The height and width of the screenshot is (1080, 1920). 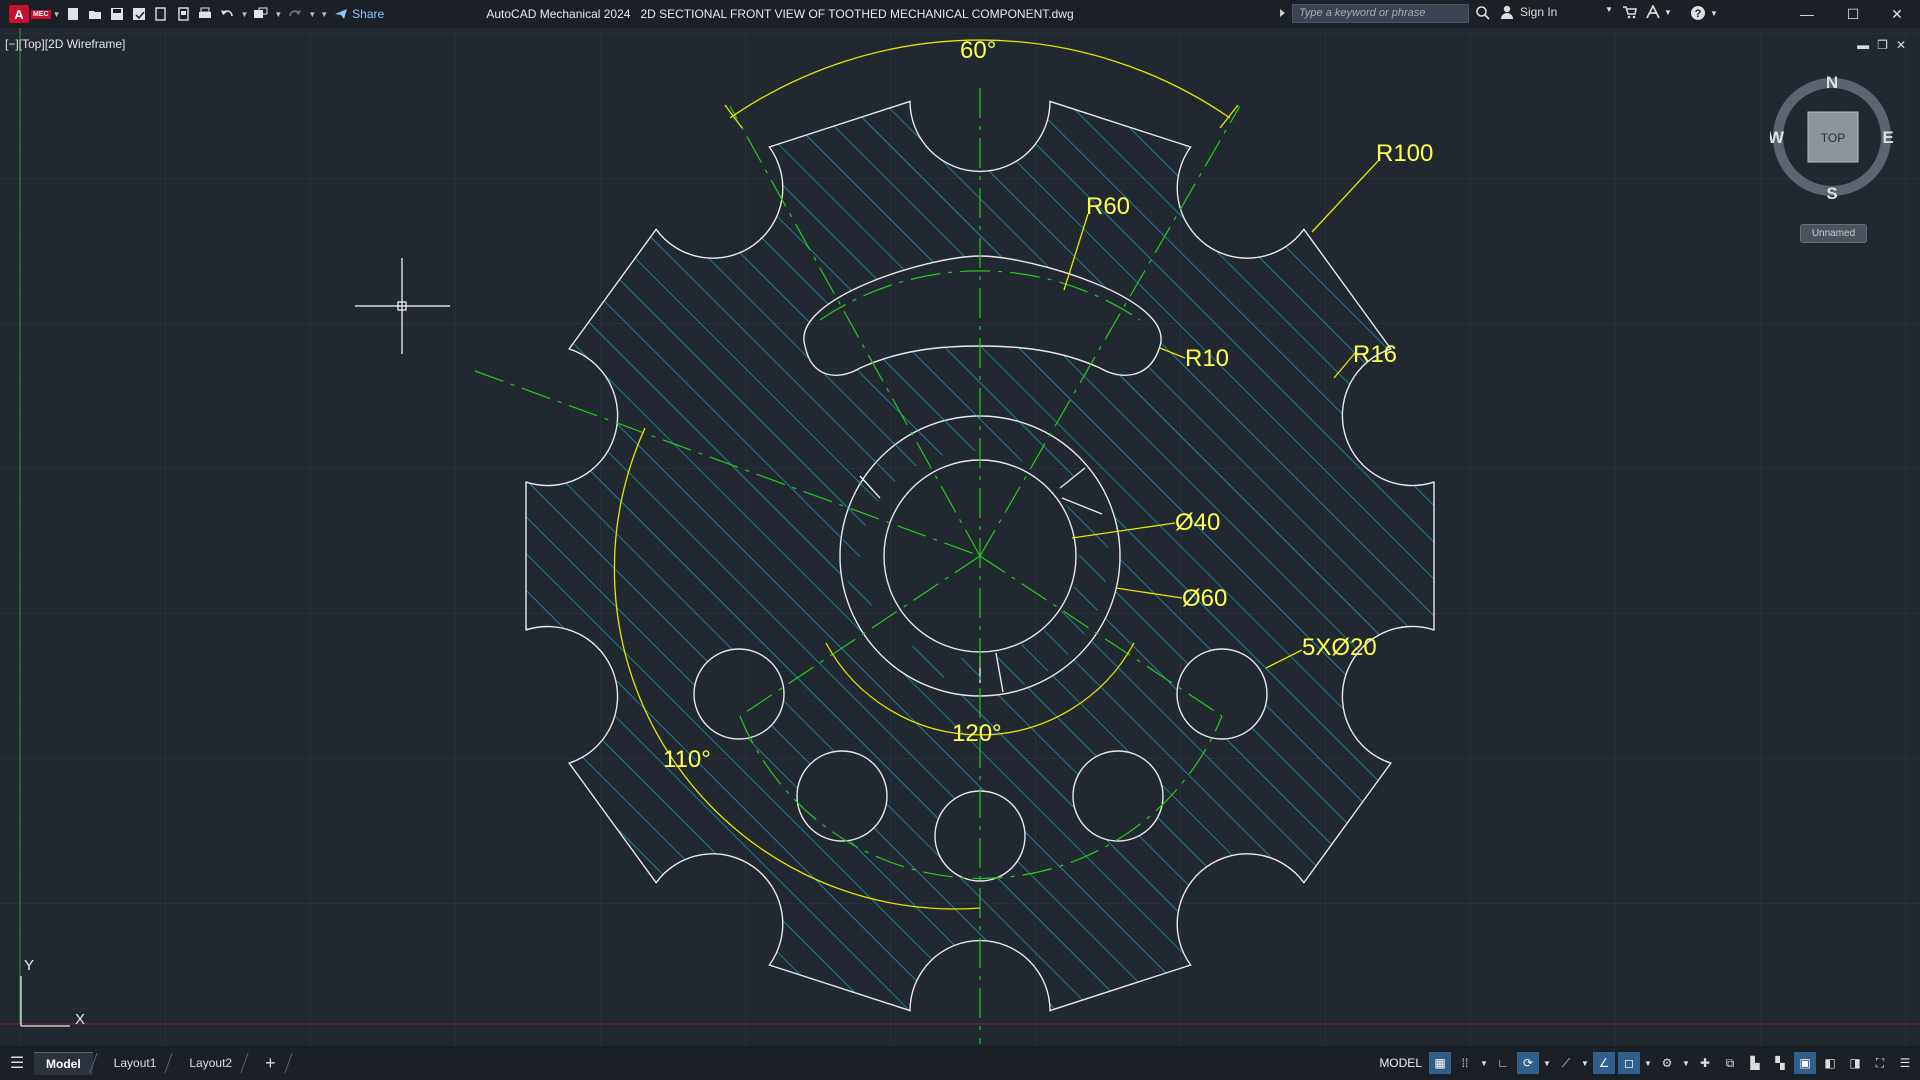 I want to click on close-icon: ✕, so click(x=1897, y=13).